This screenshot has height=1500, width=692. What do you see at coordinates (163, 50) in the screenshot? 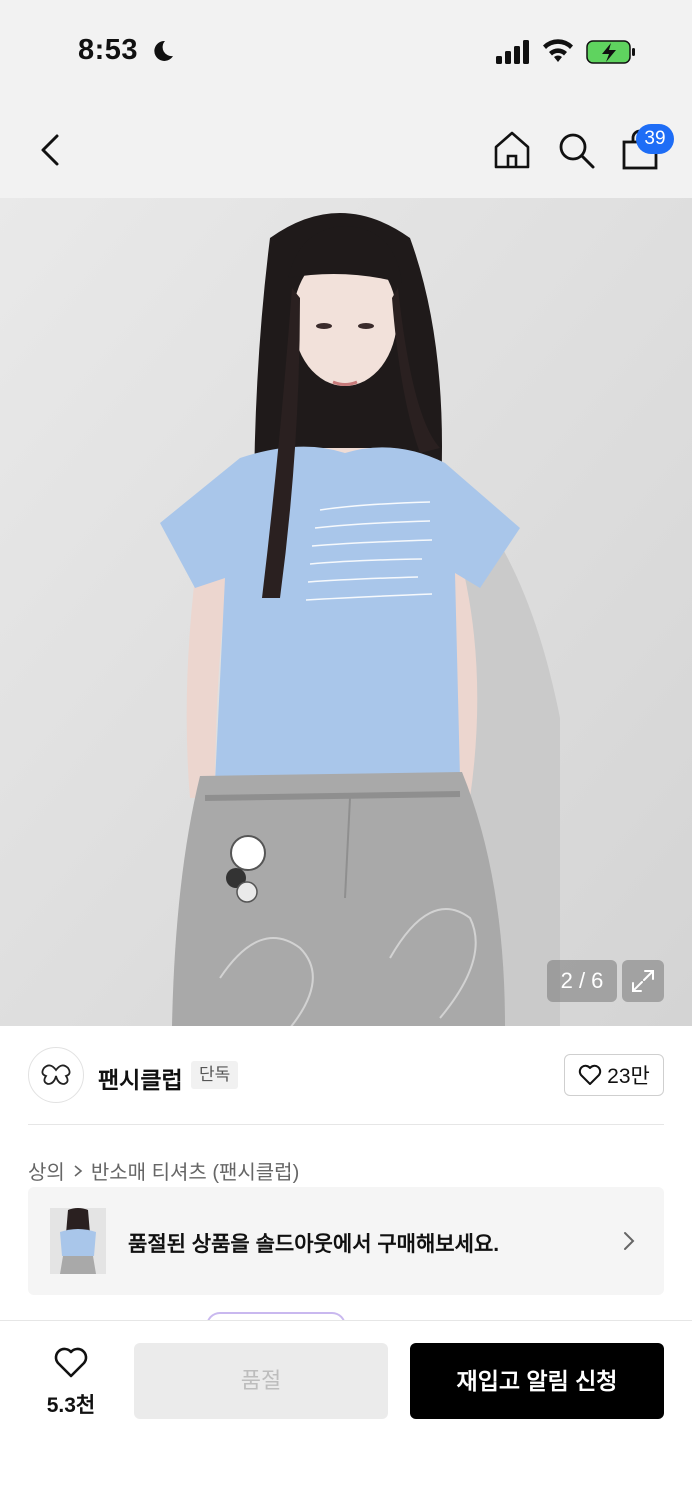
I see `moon-icon` at bounding box center [163, 50].